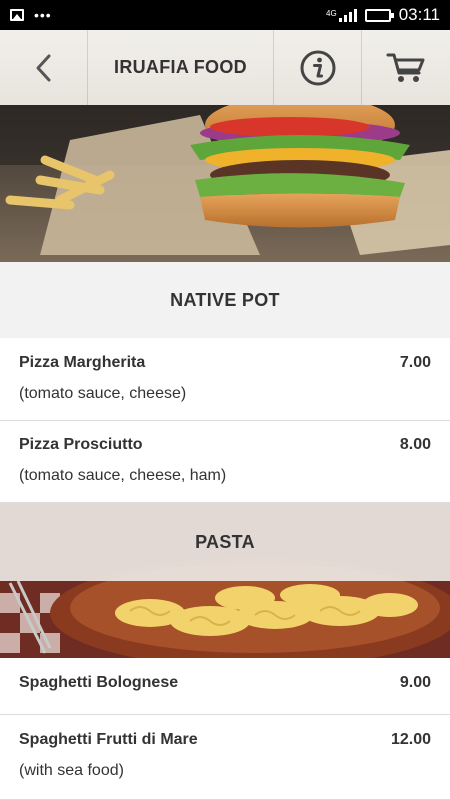 This screenshot has width=450, height=800. I want to click on info-button, so click(318, 67).